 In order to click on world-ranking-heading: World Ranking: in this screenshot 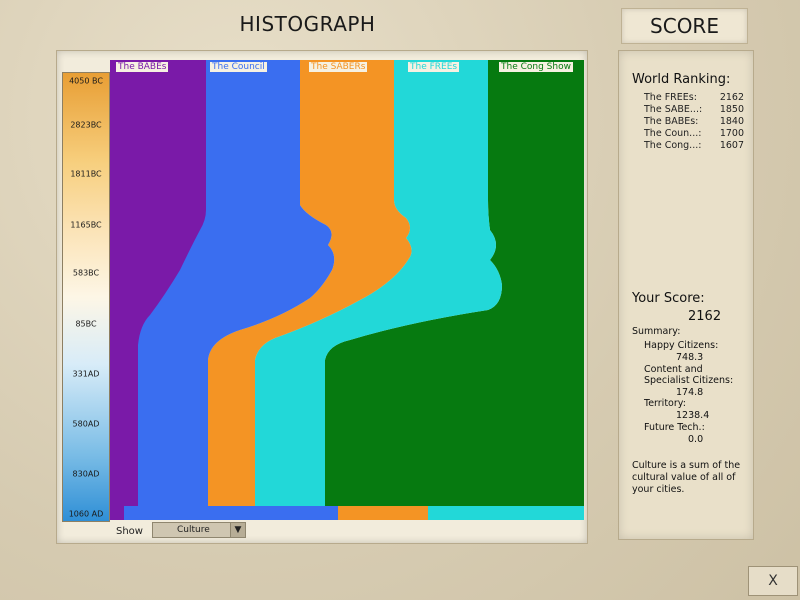, I will do `click(681, 79)`.